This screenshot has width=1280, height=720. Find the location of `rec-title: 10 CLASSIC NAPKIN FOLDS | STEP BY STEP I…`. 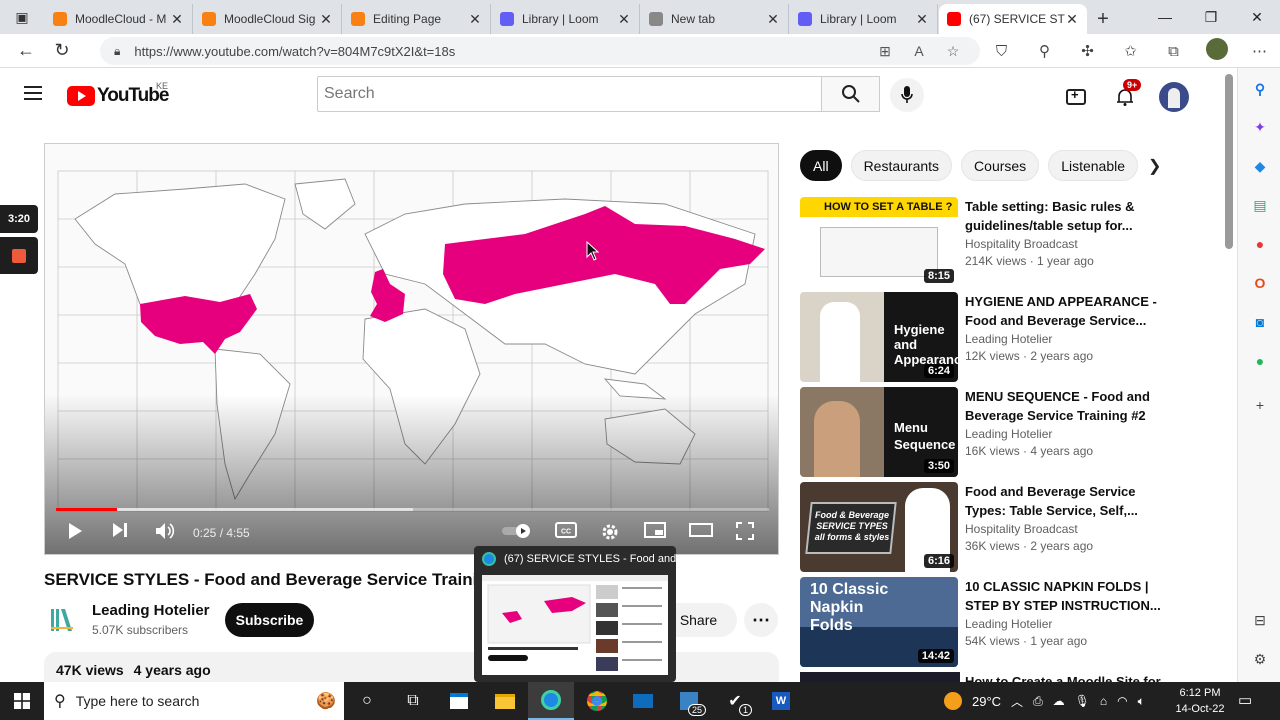

rec-title: 10 CLASSIC NAPKIN FOLDS | STEP BY STEP I… is located at coordinates (1070, 596).